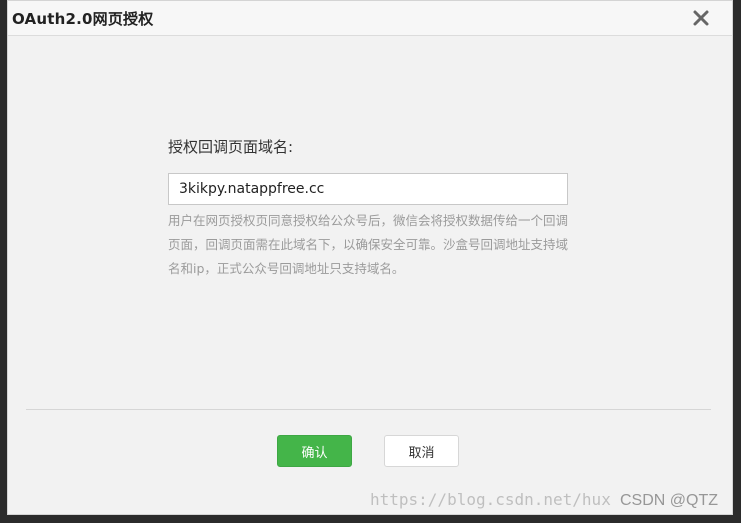  I want to click on footer-divider, so click(368, 409).